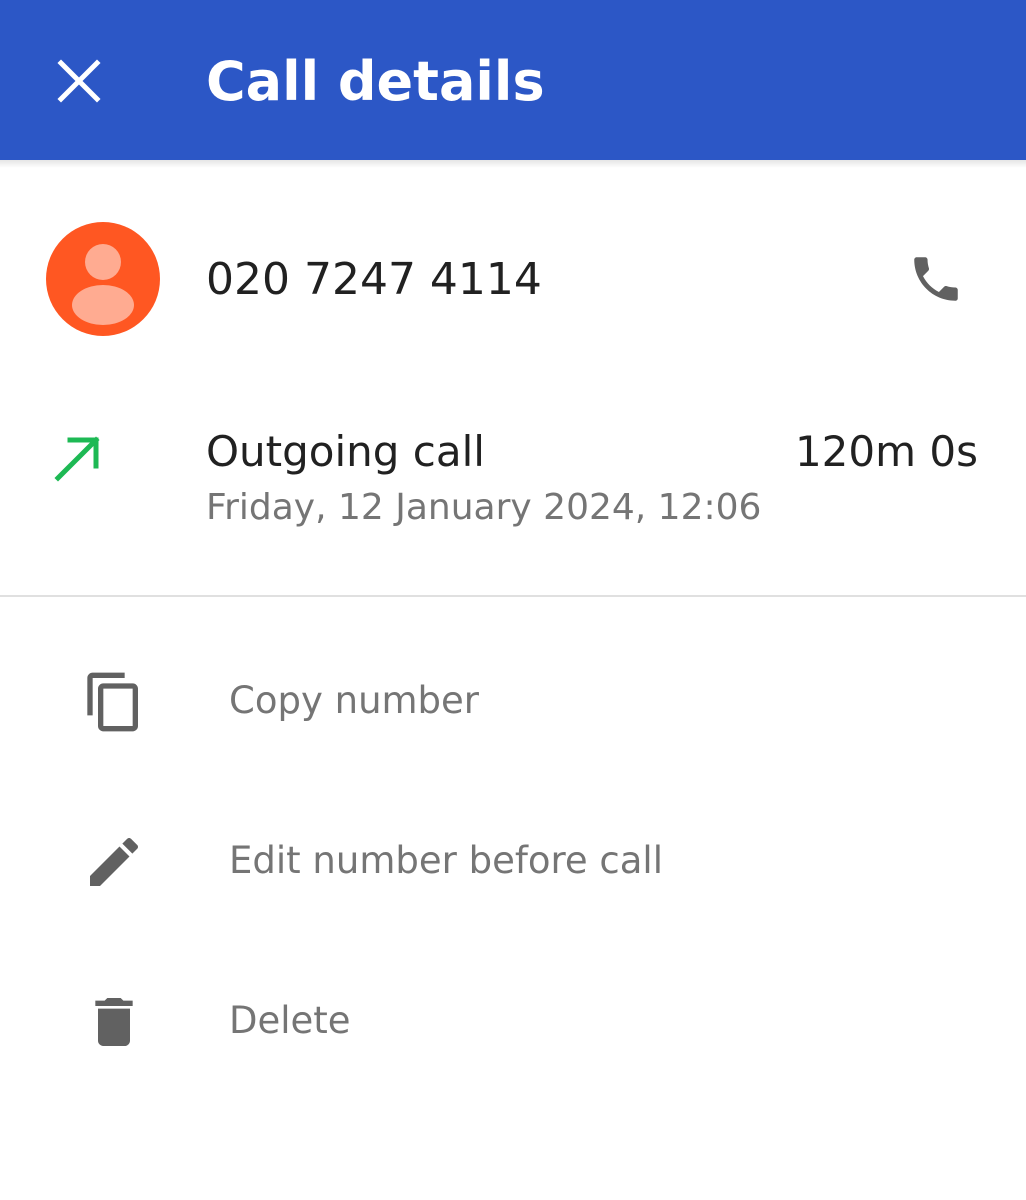  I want to click on page-title: Call details, so click(375, 81).